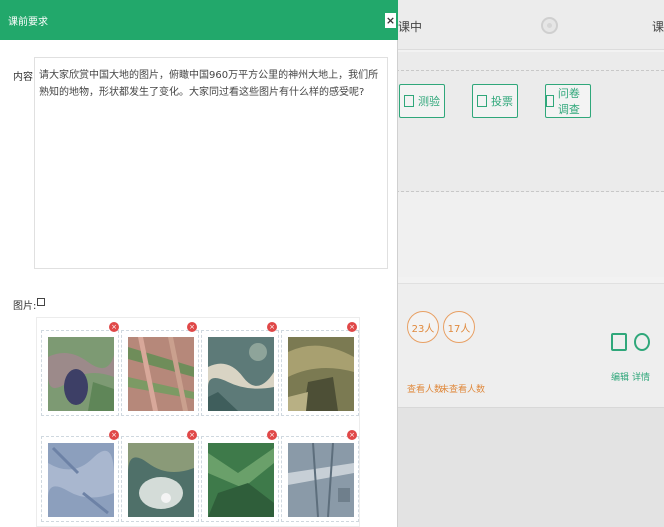 This screenshot has height=527, width=664. I want to click on survey-button: 问卷调查, so click(568, 101).